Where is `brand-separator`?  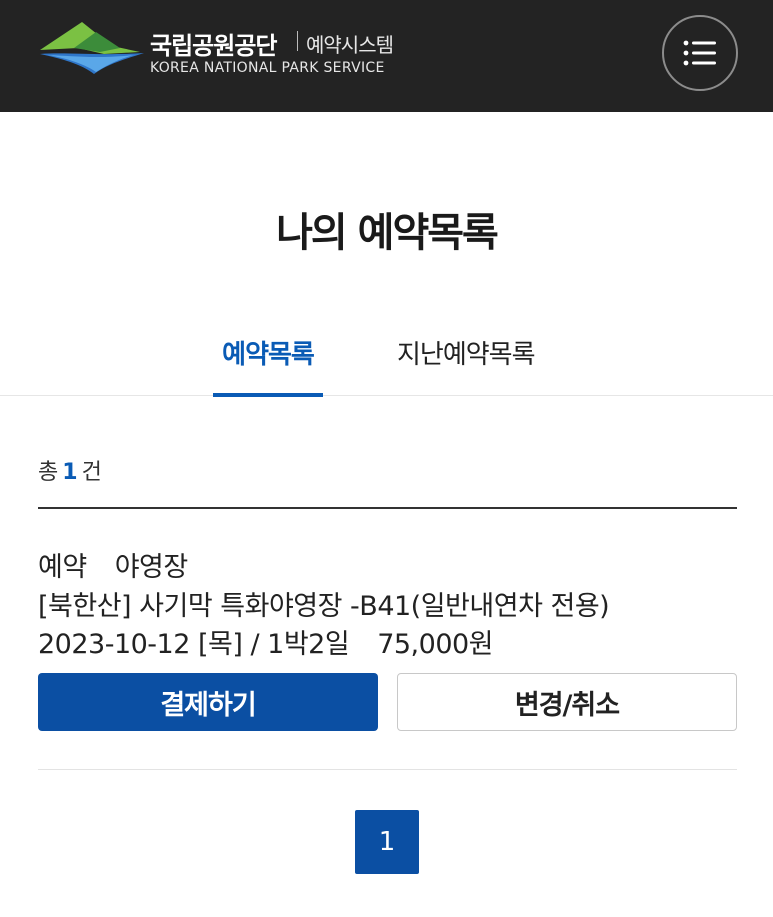
brand-separator is located at coordinates (297, 41).